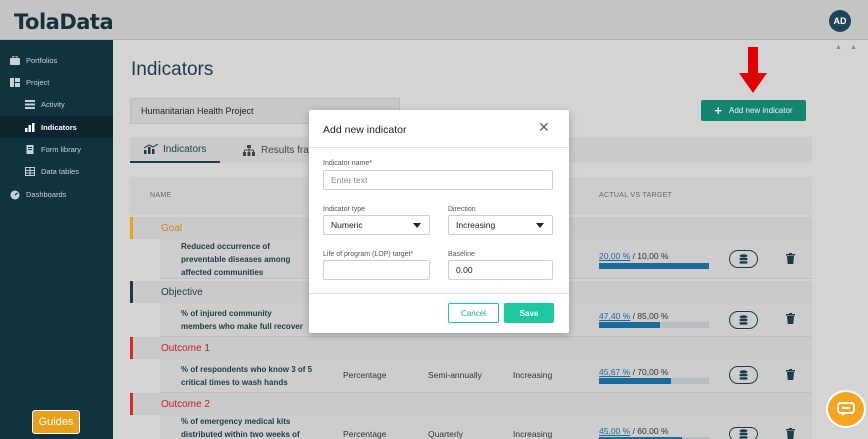 The image size is (868, 439). What do you see at coordinates (633, 431) in the screenshot?
I see `actual-vs-target: 45,00 % / 60,00 %` at bounding box center [633, 431].